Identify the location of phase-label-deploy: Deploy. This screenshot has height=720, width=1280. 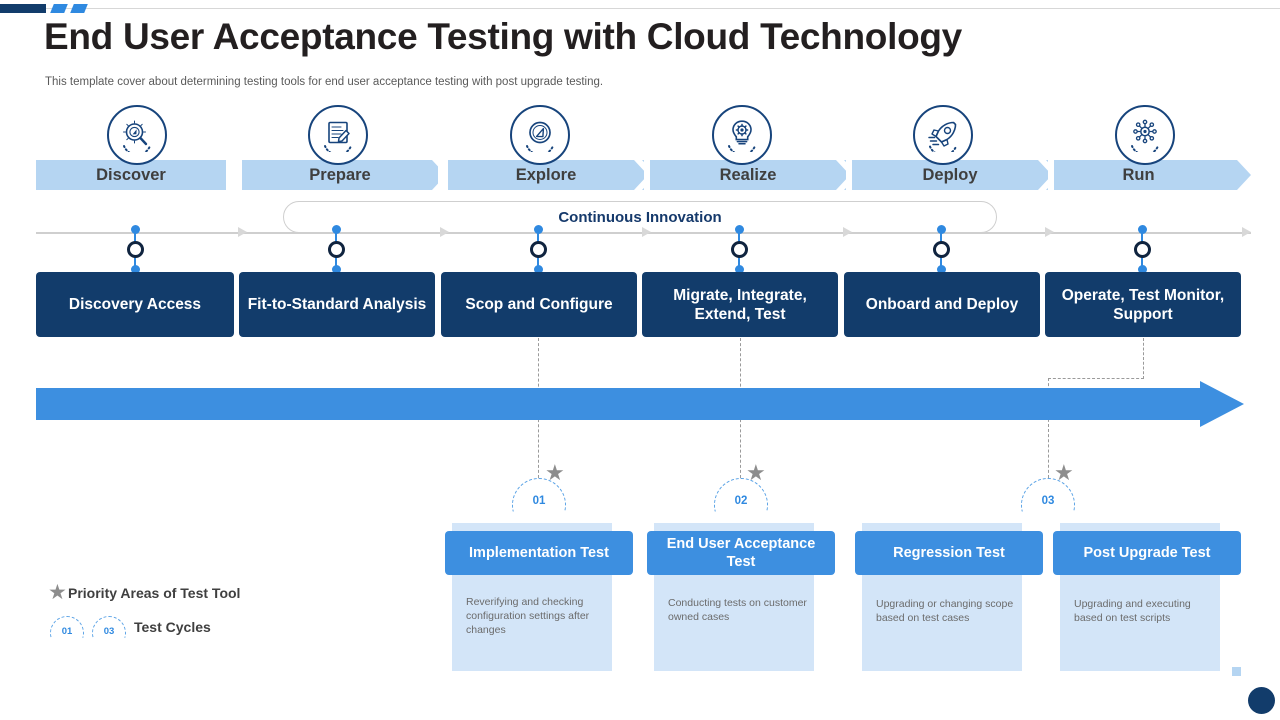
(950, 175).